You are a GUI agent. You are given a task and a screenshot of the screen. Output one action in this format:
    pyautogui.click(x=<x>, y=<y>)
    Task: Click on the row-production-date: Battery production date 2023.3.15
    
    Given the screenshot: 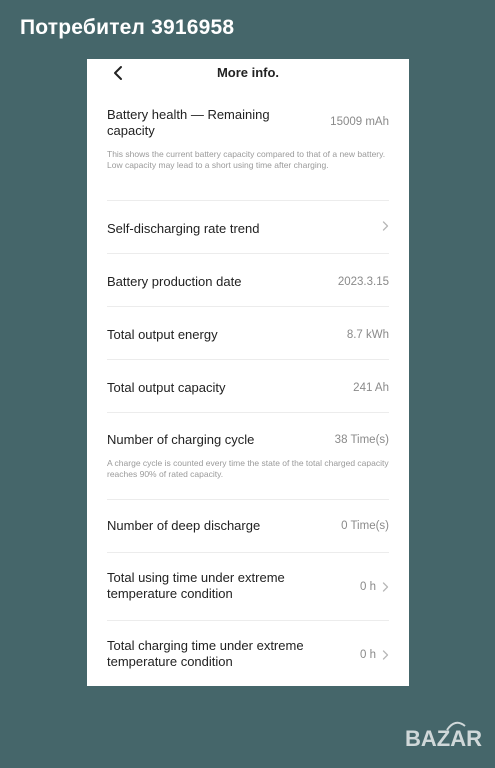 What is the action you would take?
    pyautogui.click(x=248, y=280)
    